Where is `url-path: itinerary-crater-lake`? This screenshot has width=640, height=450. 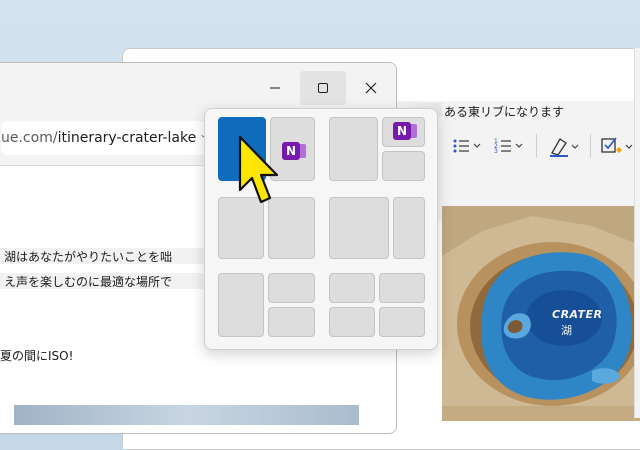
url-path: itinerary-crater-lake is located at coordinates (127, 138).